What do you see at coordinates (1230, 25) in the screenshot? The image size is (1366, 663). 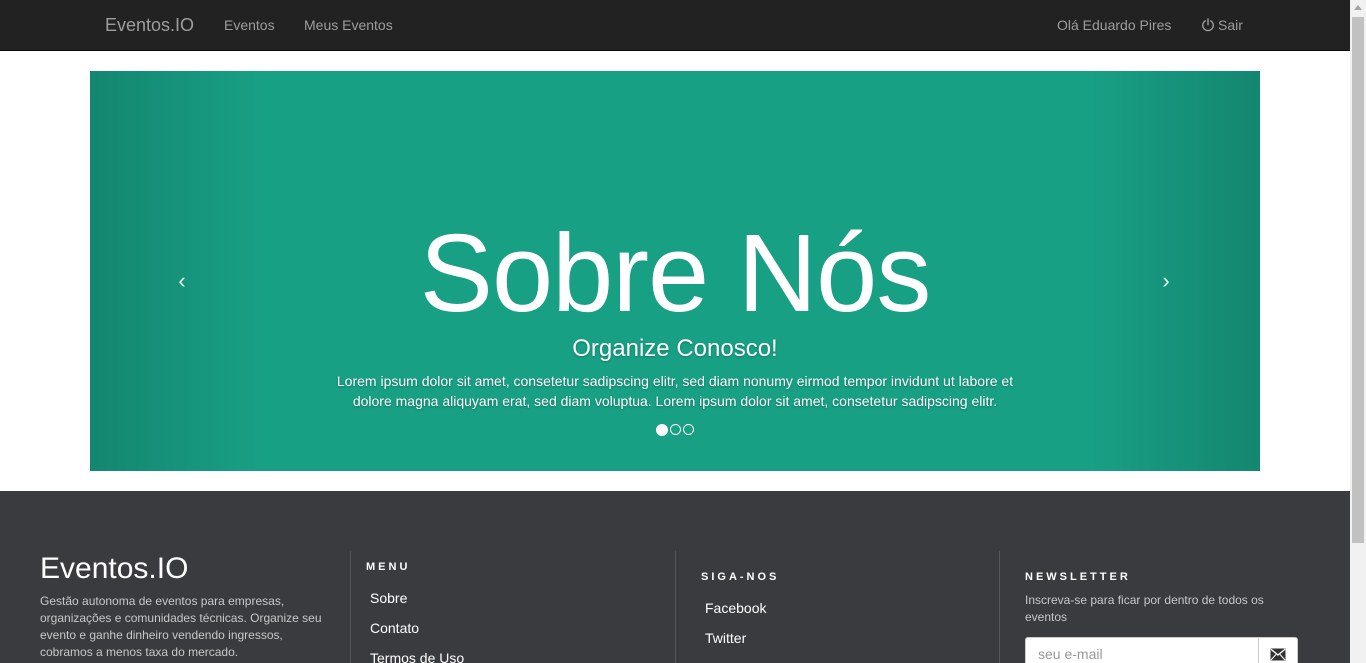 I see `logout-label: Sair` at bounding box center [1230, 25].